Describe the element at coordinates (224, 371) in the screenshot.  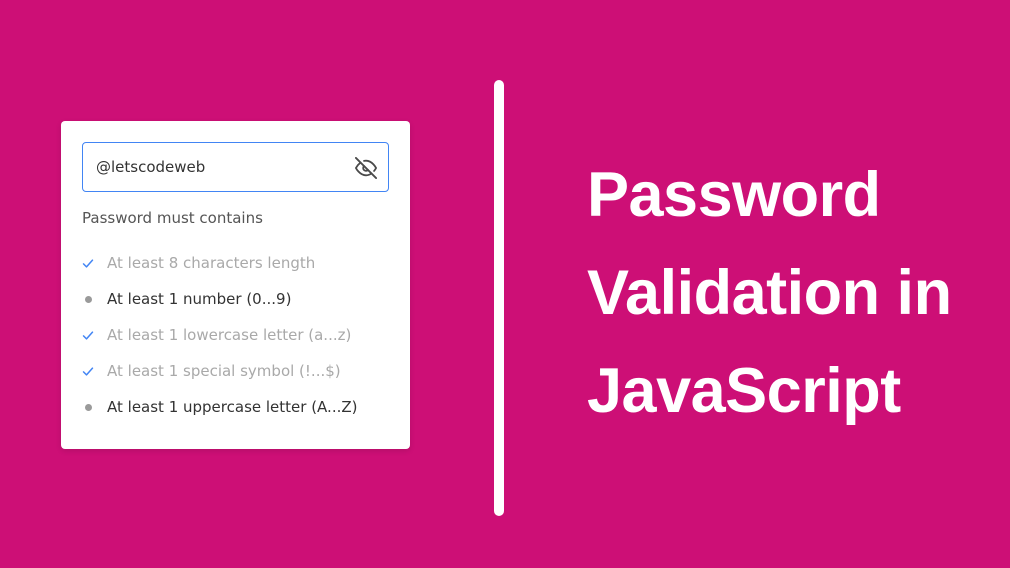
I see `requirement-label: At least 1 special symbol (!...$)` at that location.